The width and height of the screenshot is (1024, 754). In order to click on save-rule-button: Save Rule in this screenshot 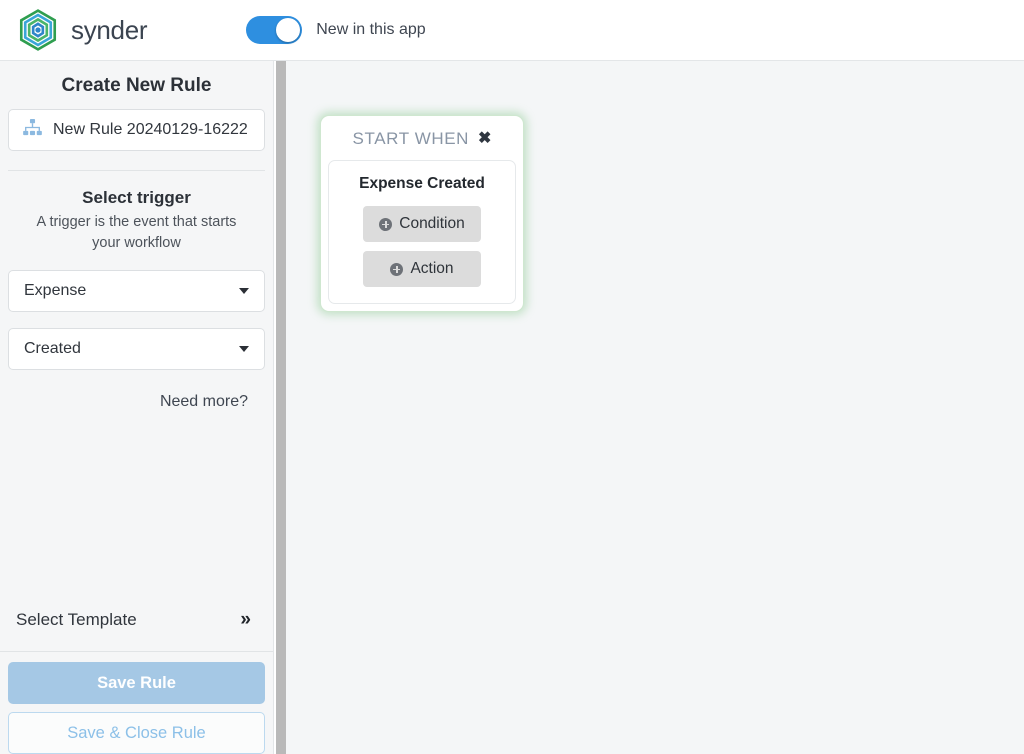, I will do `click(136, 683)`.